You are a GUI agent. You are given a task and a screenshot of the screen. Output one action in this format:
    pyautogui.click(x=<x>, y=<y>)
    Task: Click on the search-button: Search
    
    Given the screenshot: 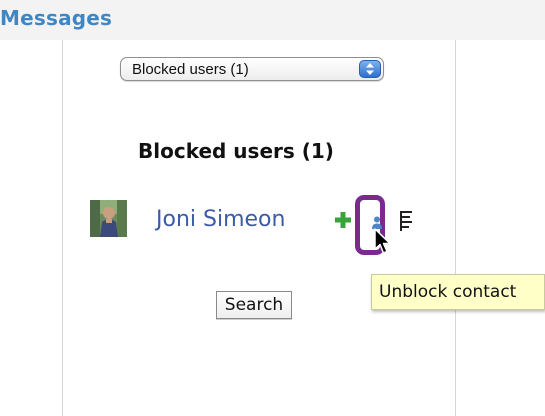 What is the action you would take?
    pyautogui.click(x=254, y=305)
    